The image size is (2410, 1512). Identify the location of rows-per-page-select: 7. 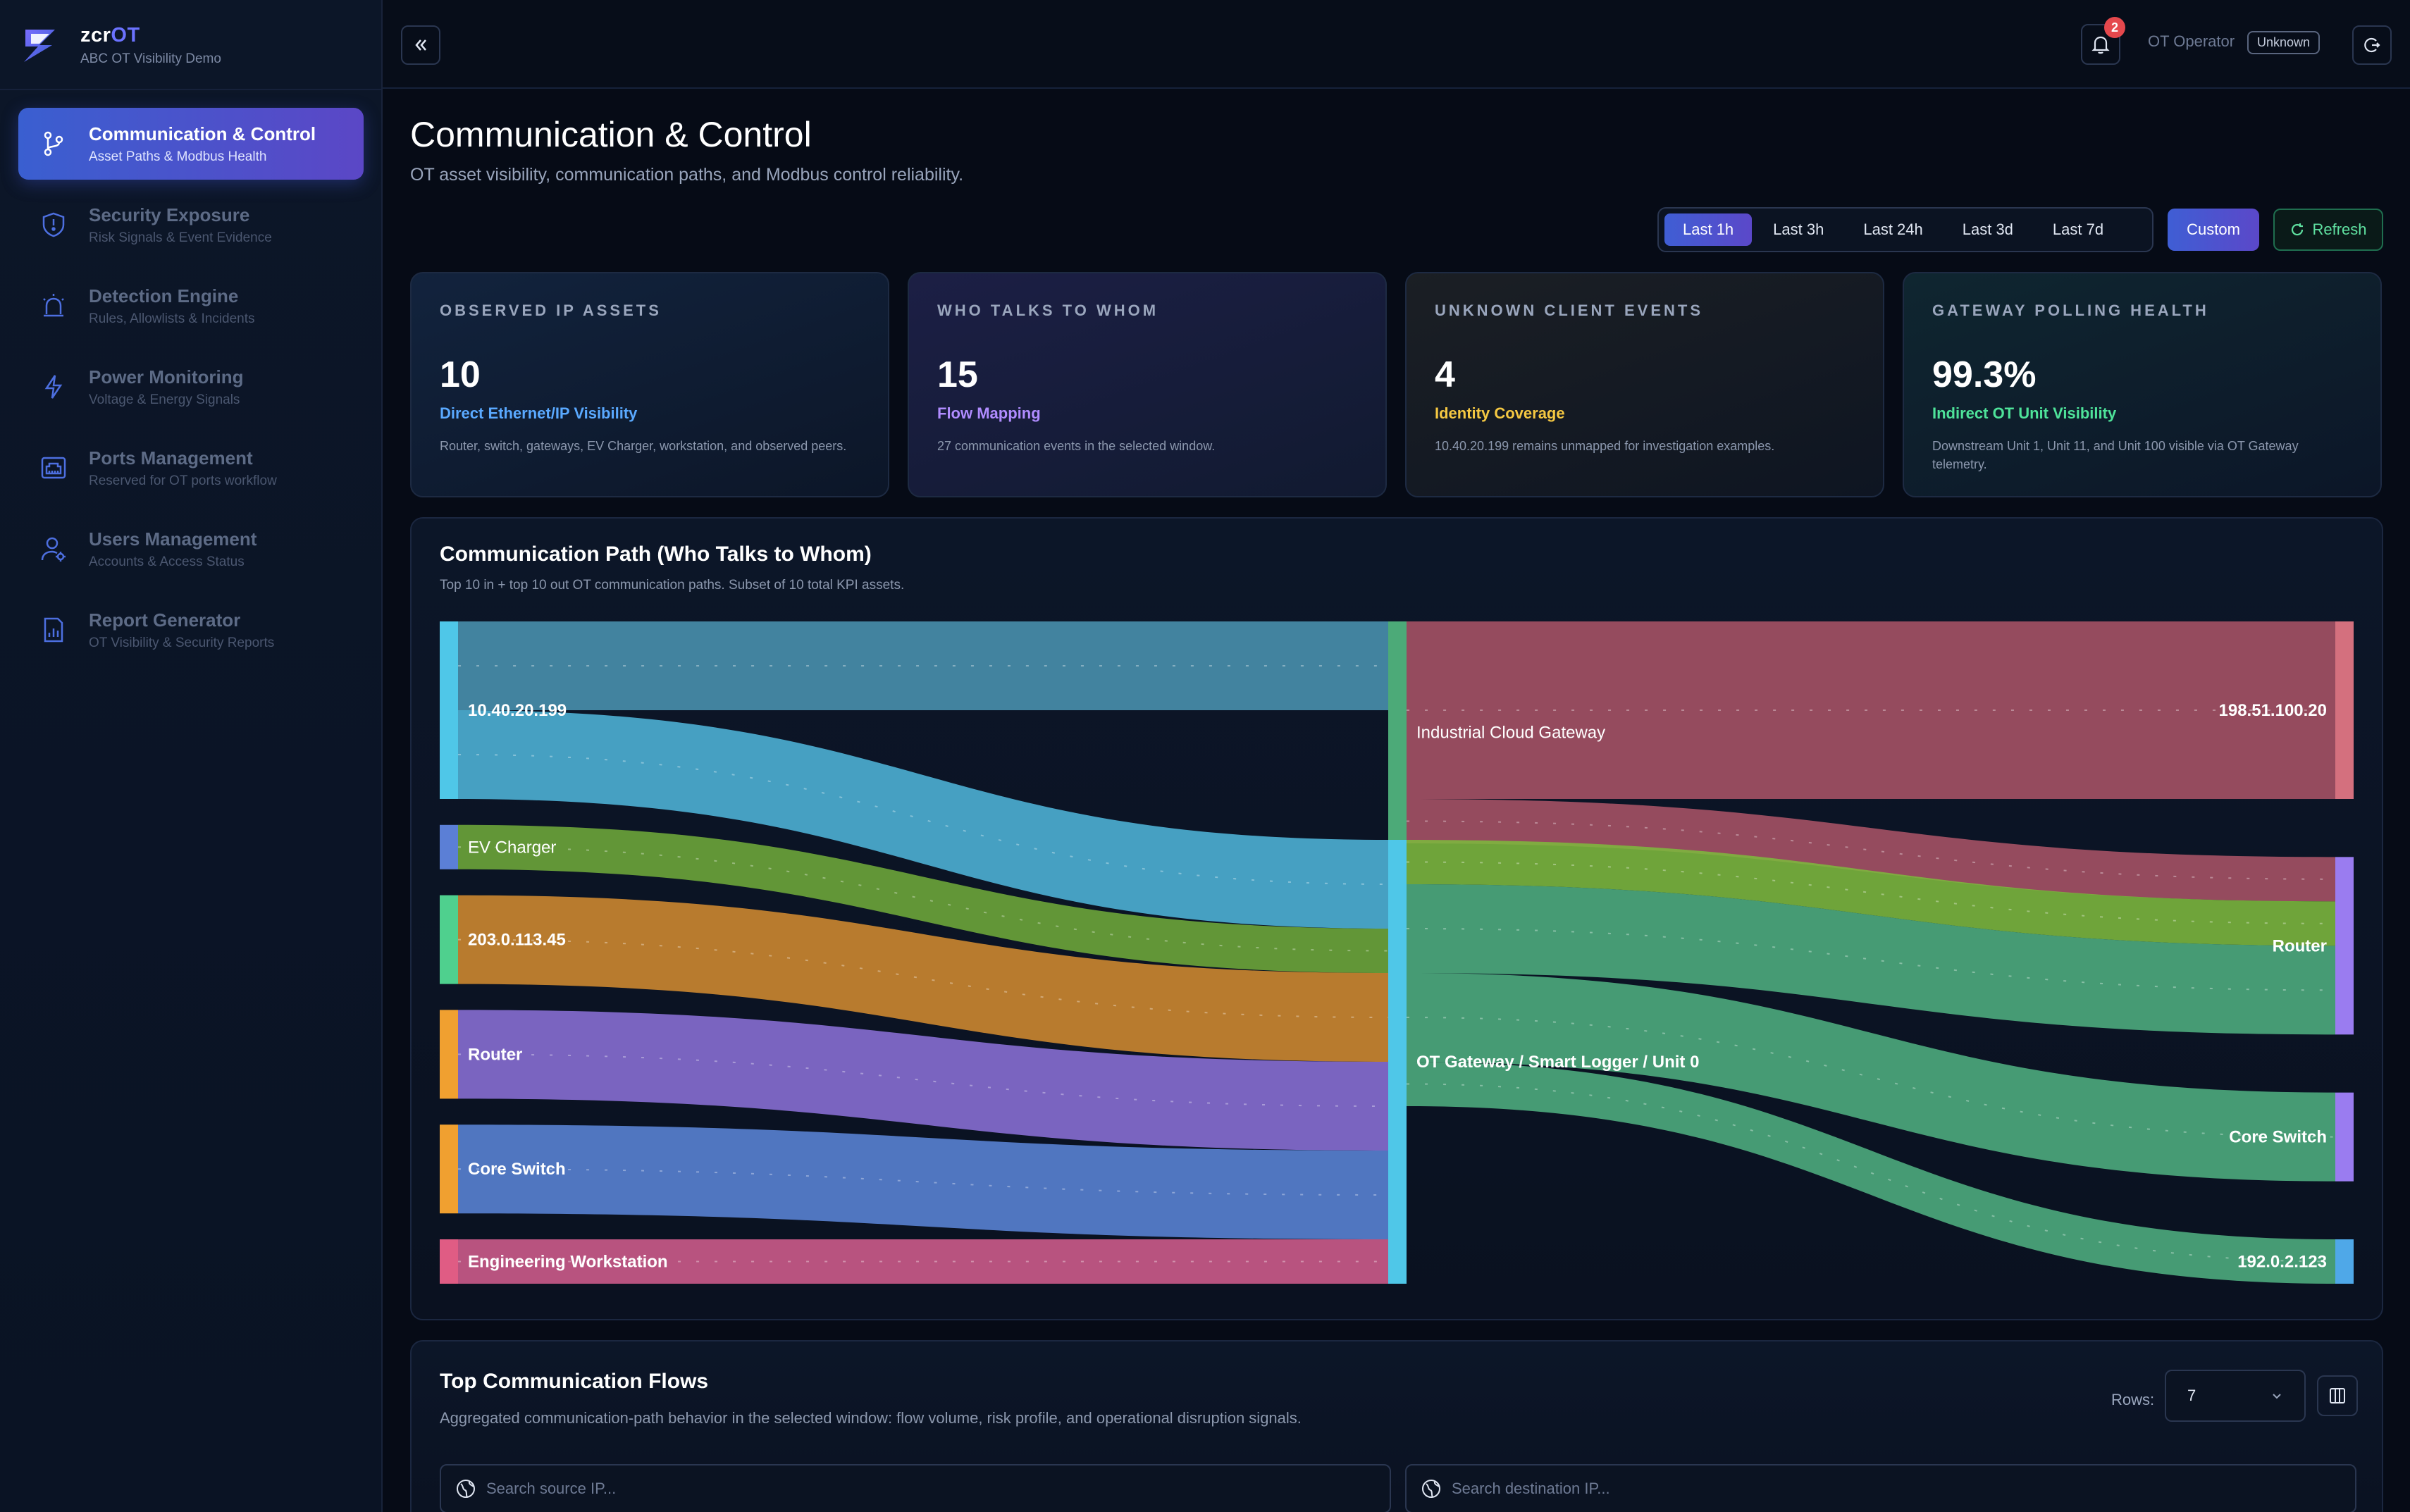
(2236, 1396).